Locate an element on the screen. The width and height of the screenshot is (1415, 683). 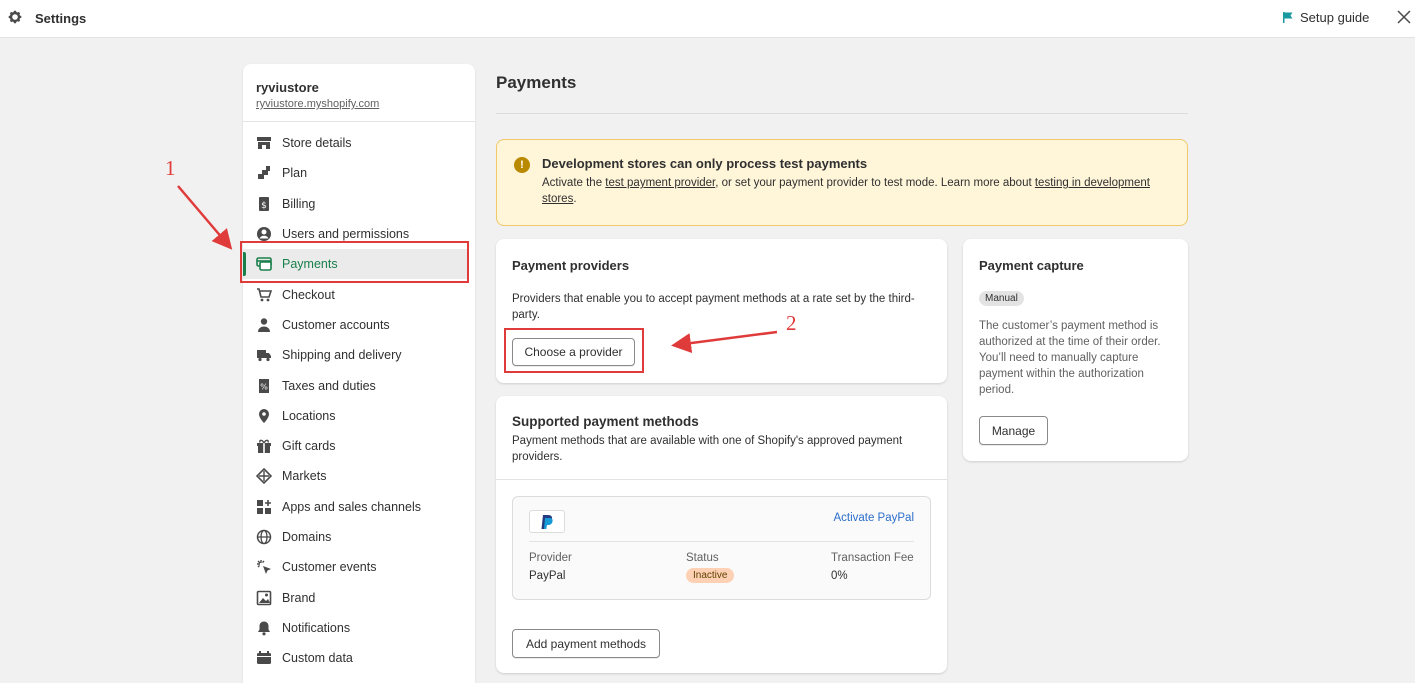
sidebar-item-label: Users and permissions is located at coordinates (346, 234).